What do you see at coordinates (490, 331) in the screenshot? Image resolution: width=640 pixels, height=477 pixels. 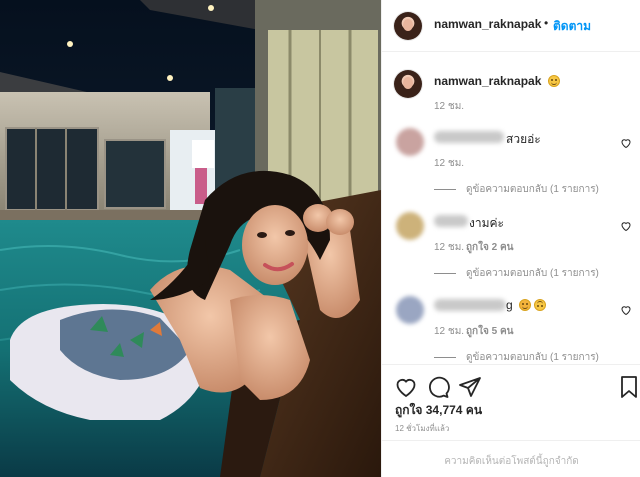 I see `comment-likes: ถูกใจ 5 คน` at bounding box center [490, 331].